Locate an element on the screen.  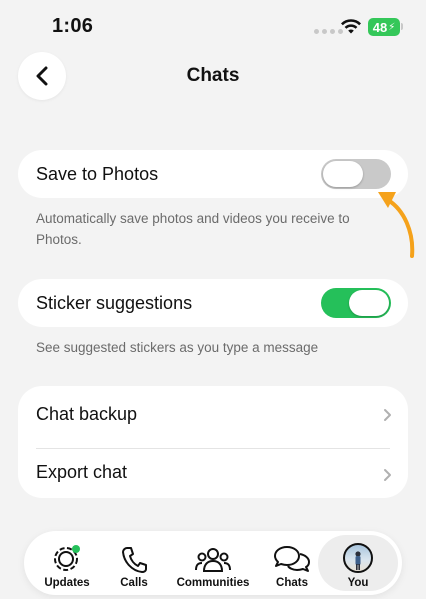
wifi-icon is located at coordinates (351, 26).